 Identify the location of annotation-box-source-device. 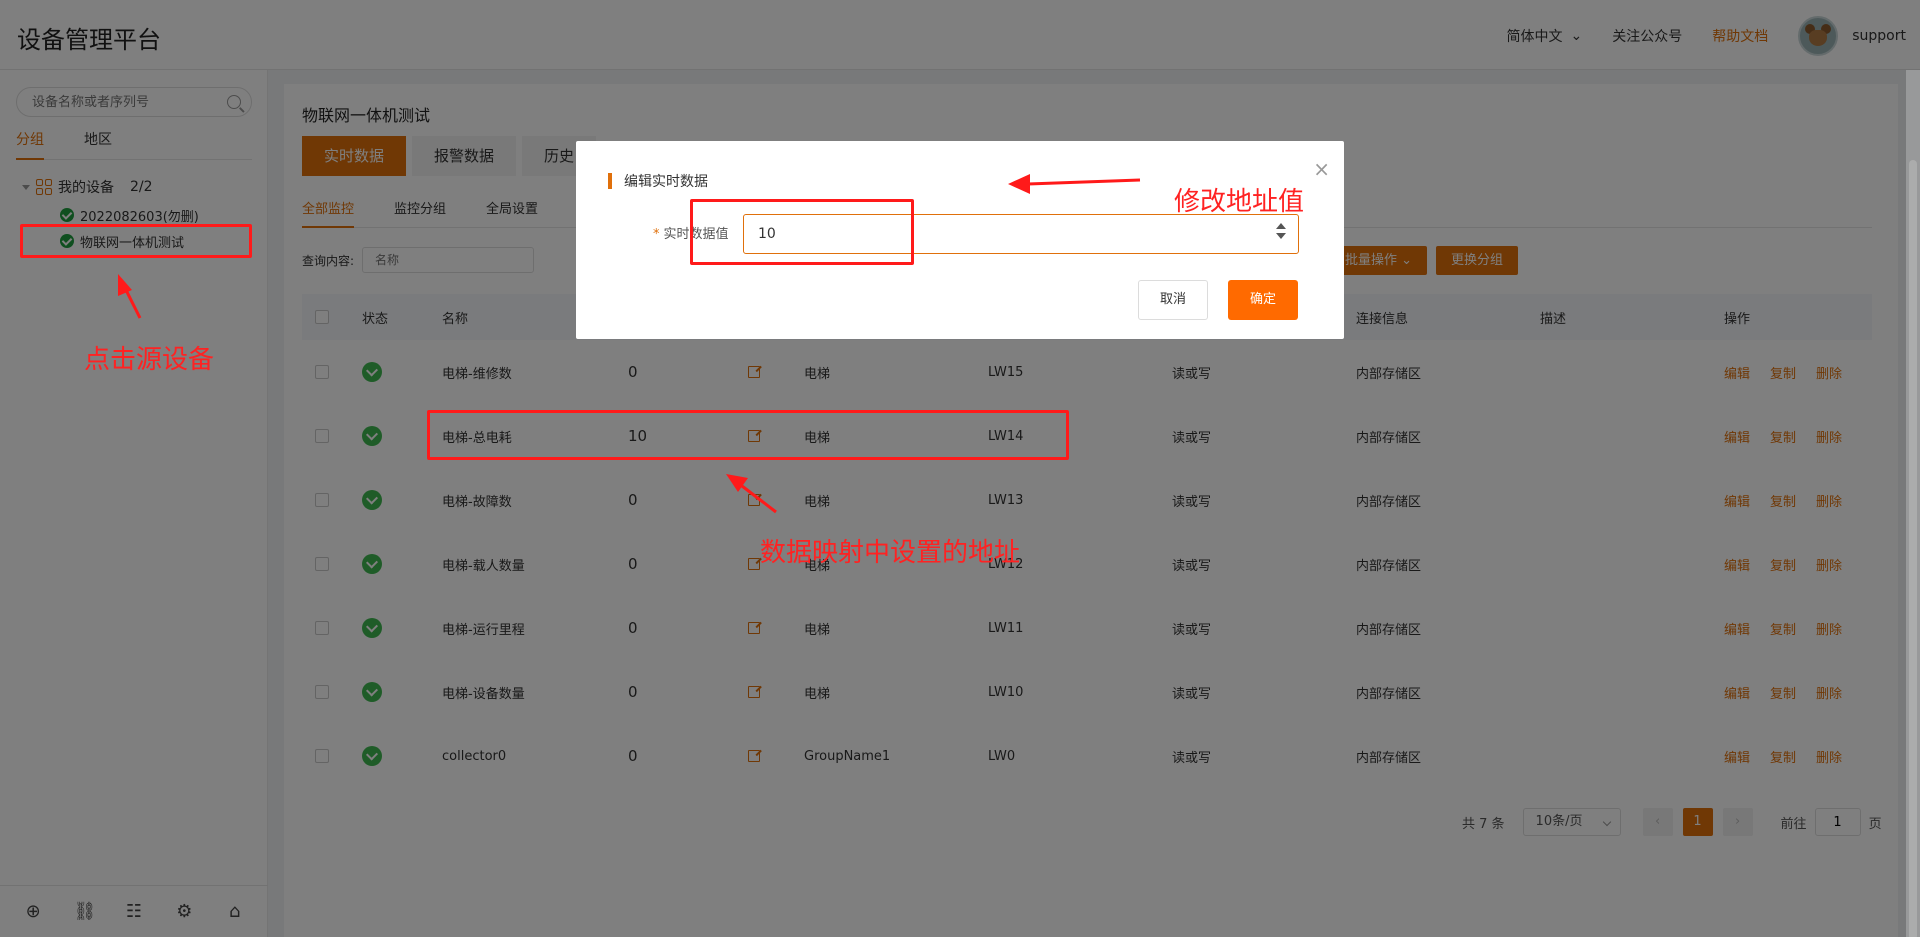
(136, 241).